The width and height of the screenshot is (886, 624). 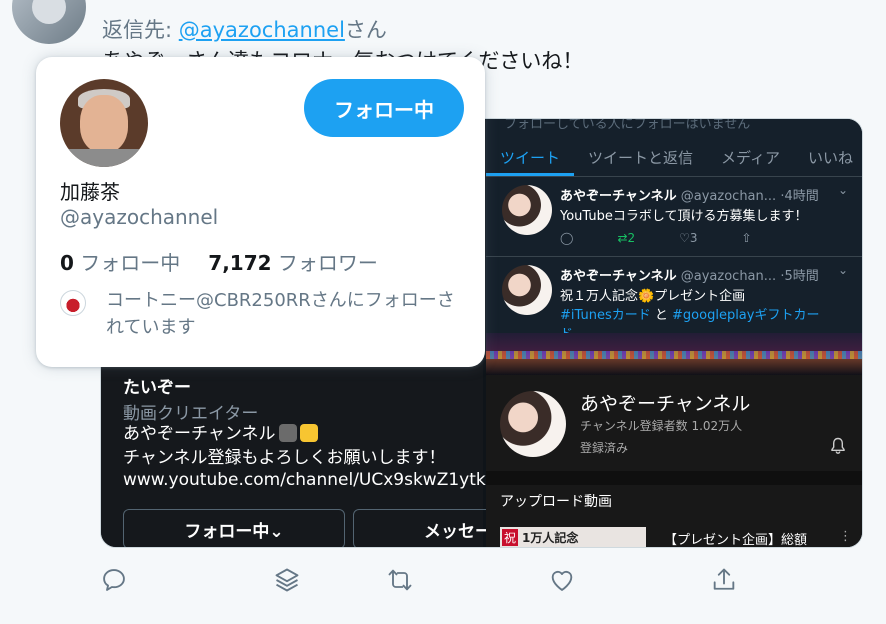 I want to click on tweet-body-line1: 祝１万人記念🌼プレゼント企画, so click(x=653, y=296).